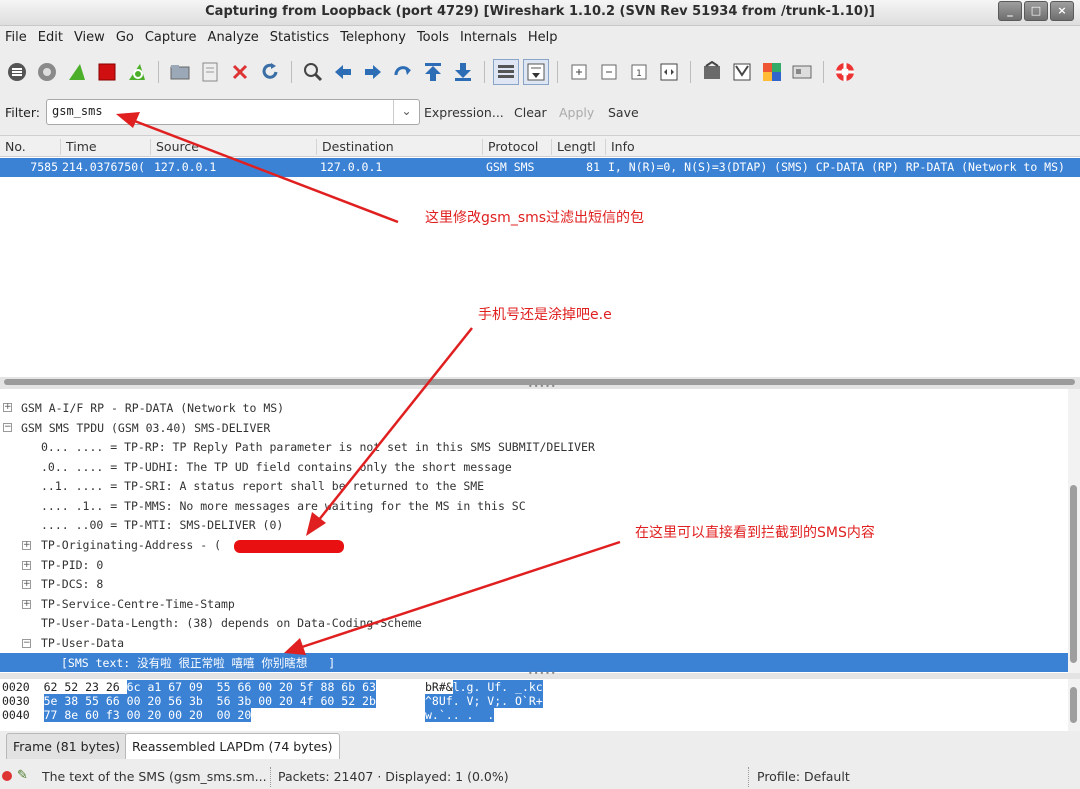 The image size is (1080, 789). Describe the element at coordinates (131, 547) in the screenshot. I see `tree-item-tp-originating-address: TP-Originating-Address - (` at that location.